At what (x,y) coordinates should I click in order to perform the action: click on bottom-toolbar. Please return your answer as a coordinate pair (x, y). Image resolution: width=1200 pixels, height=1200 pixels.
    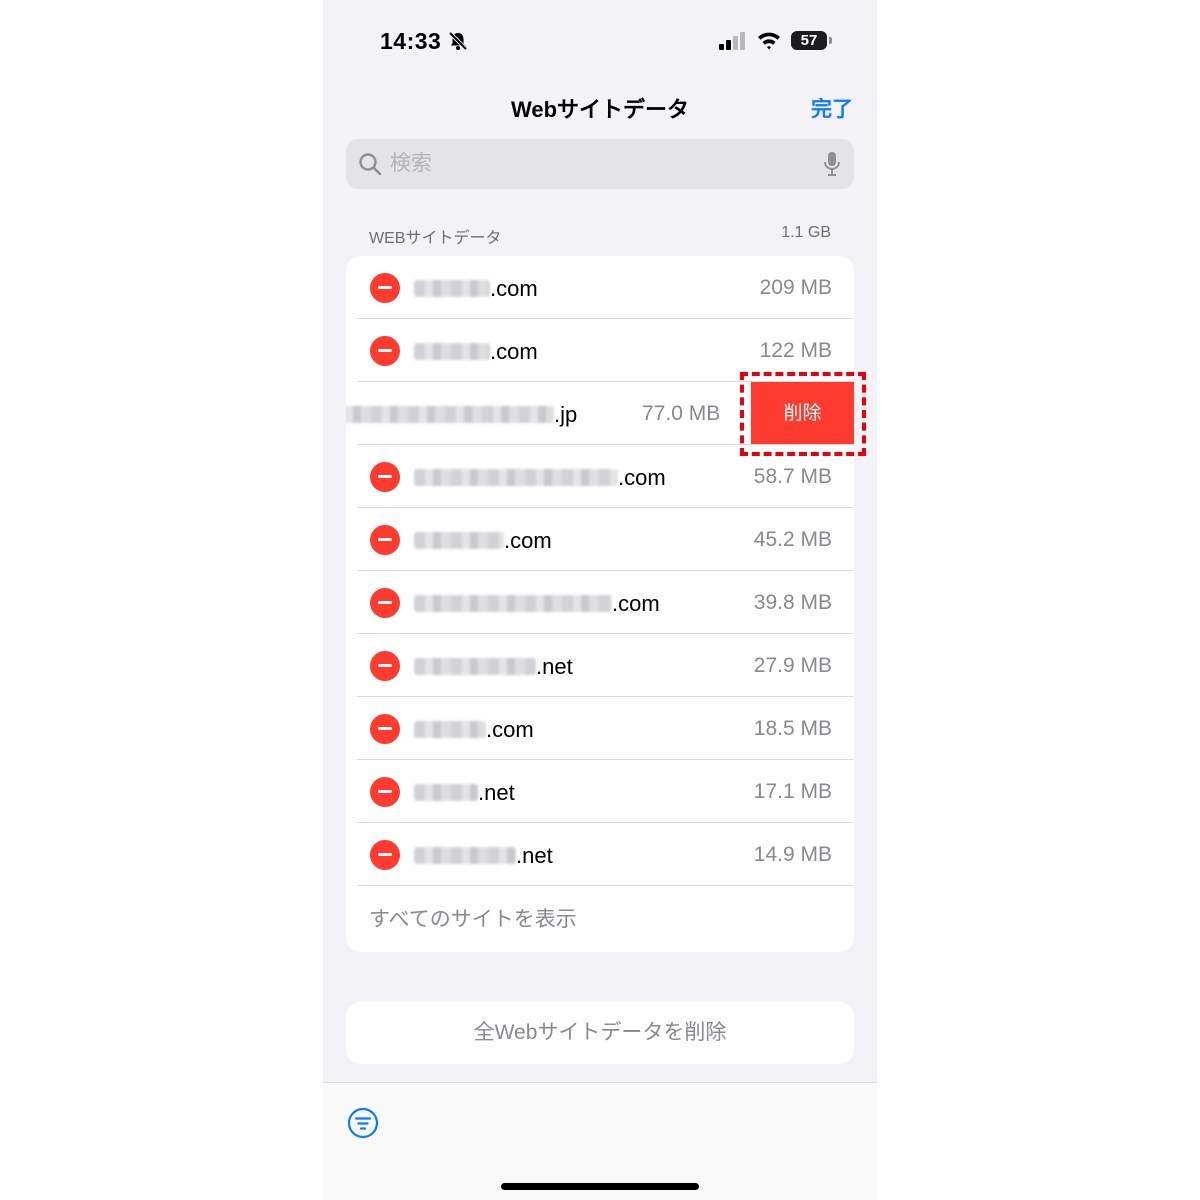
    Looking at the image, I should click on (600, 1141).